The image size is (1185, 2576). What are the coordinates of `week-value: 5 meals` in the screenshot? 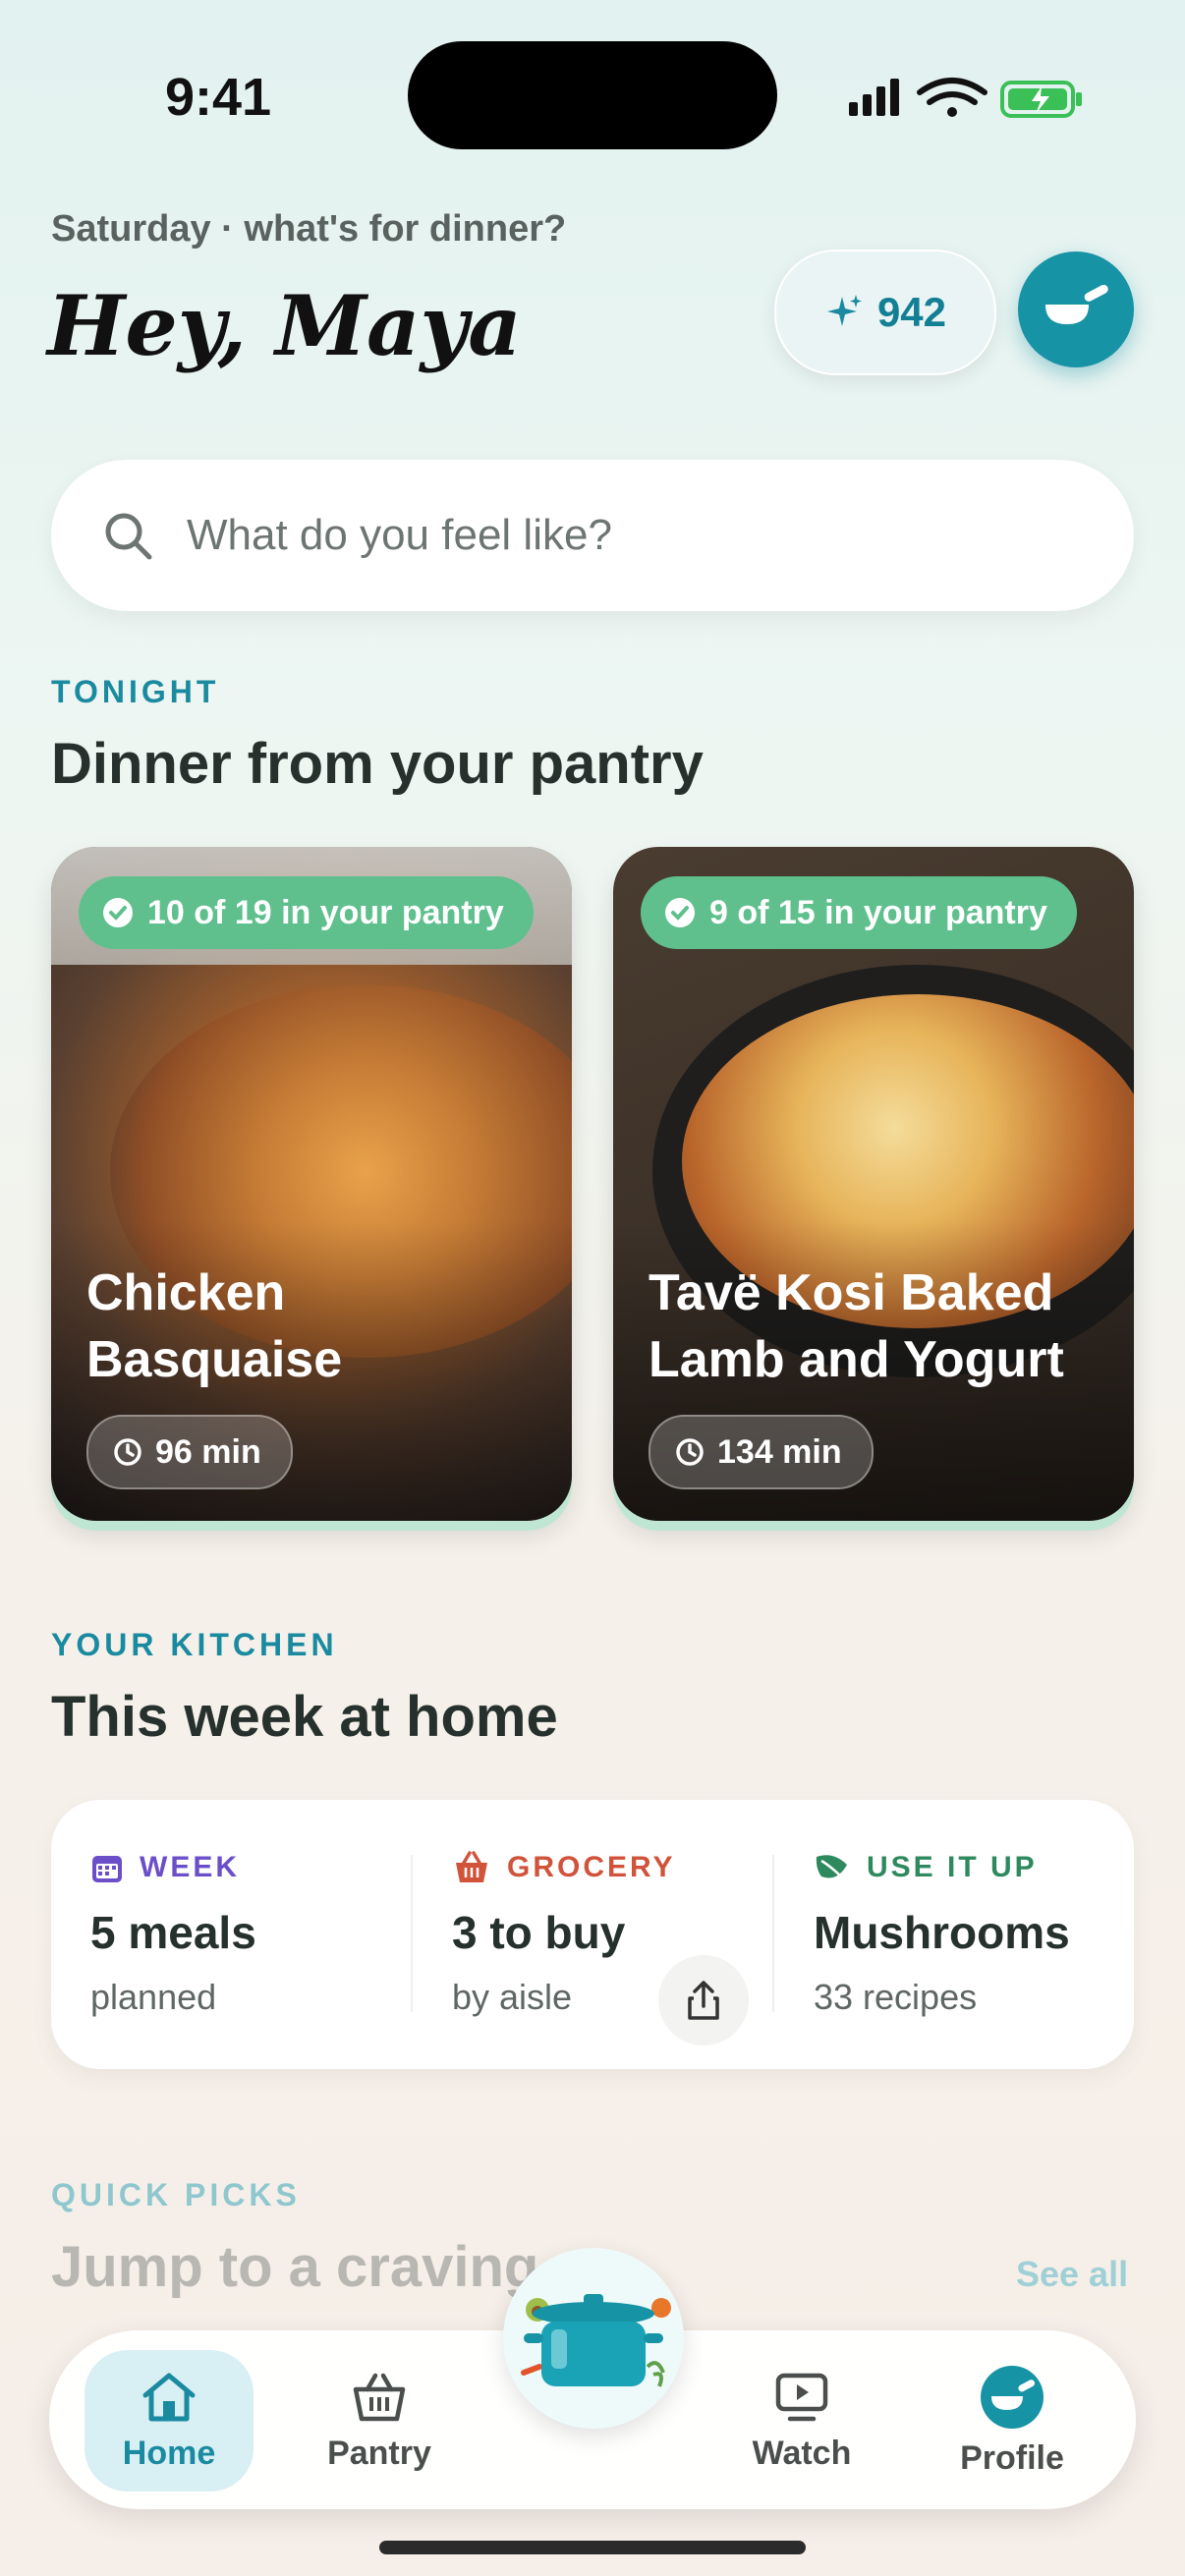 It's located at (173, 1932).